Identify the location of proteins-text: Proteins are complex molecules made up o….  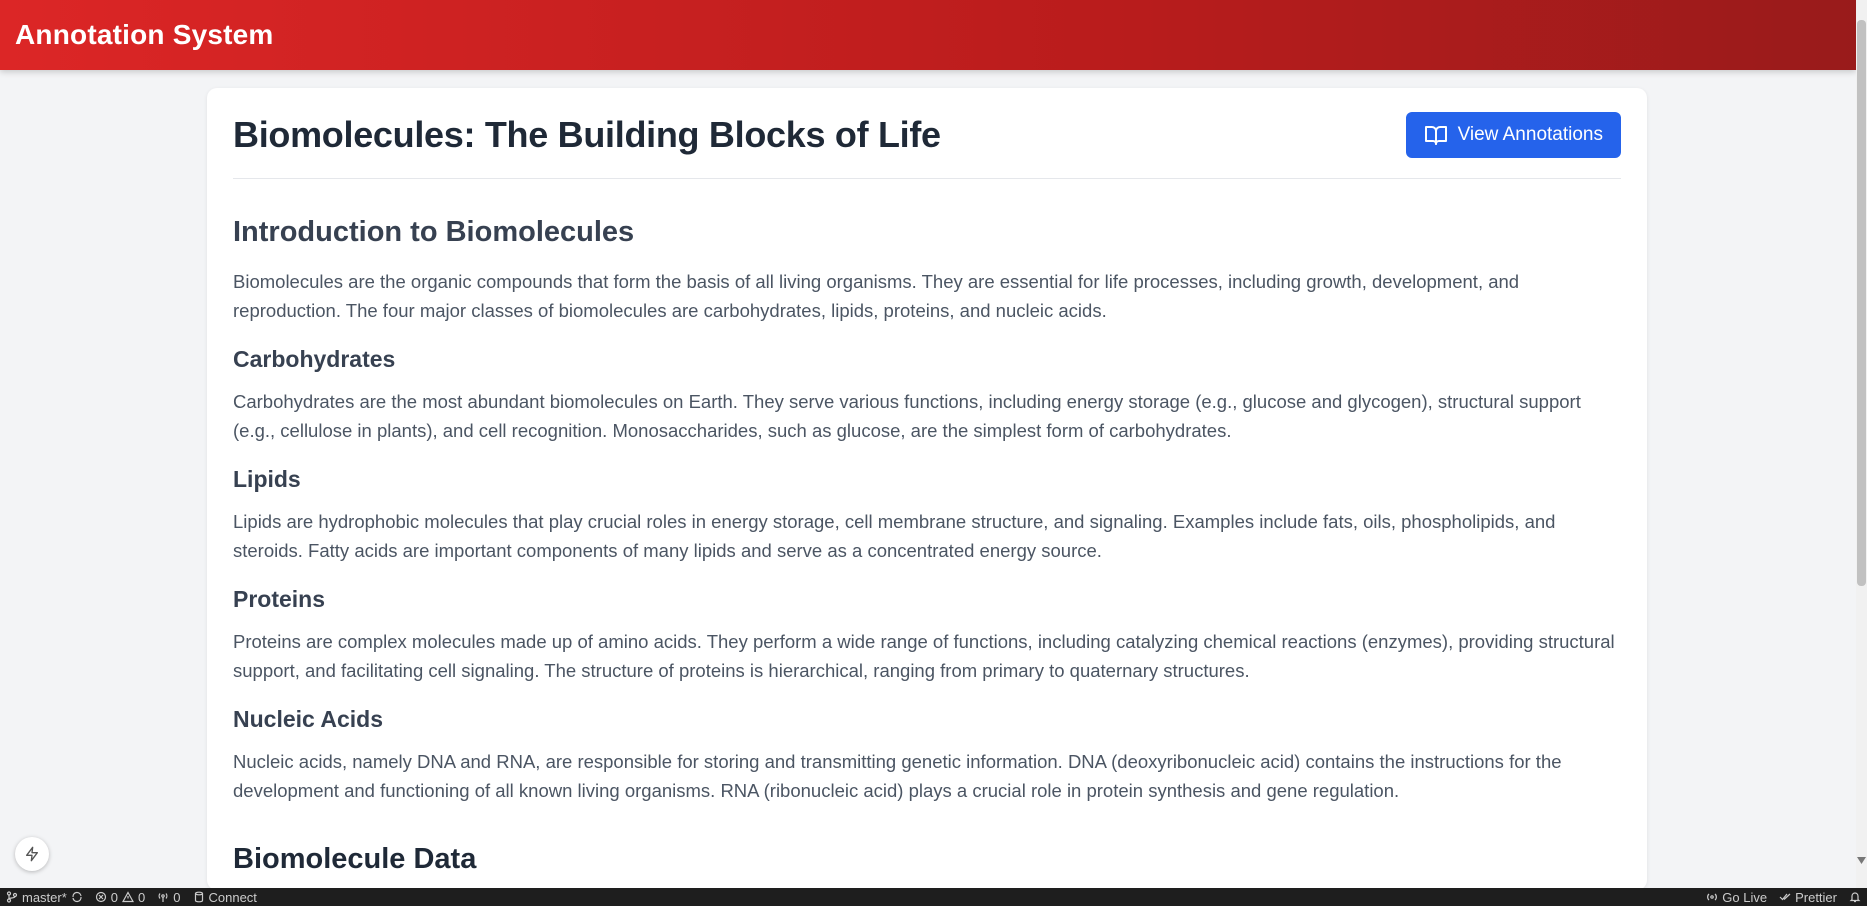
(927, 656).